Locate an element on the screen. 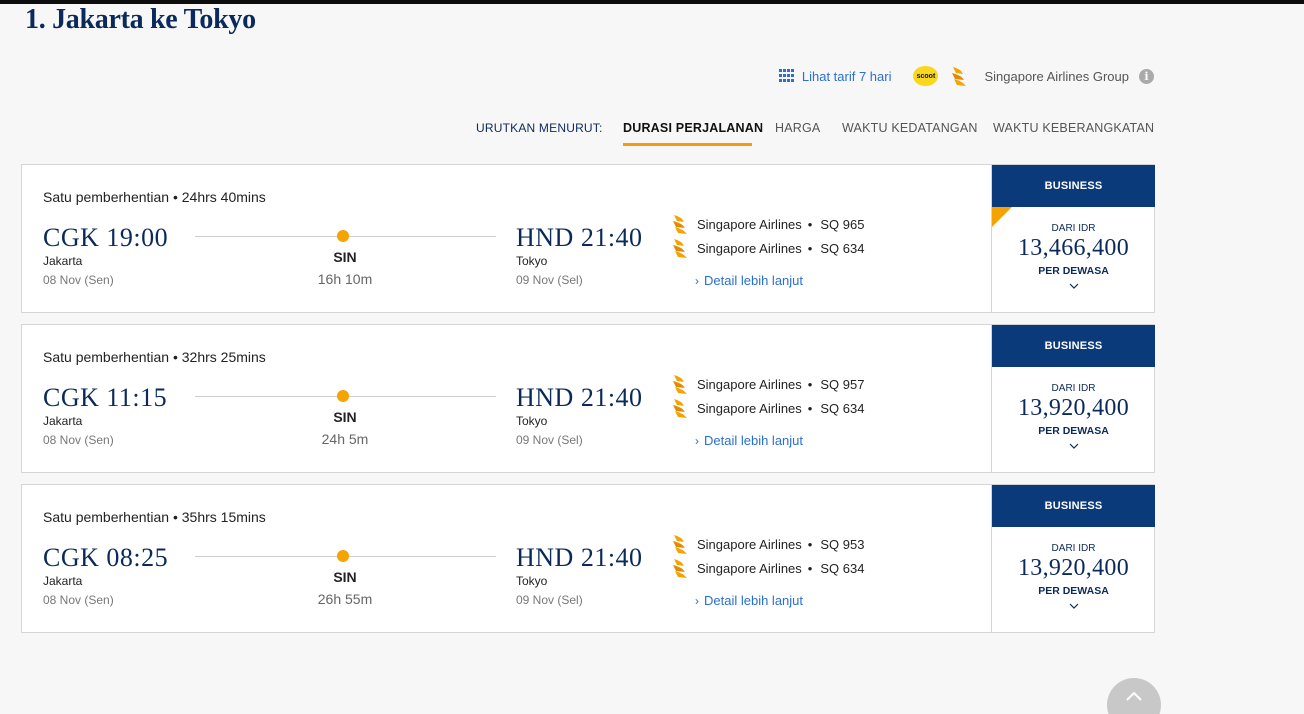 The height and width of the screenshot is (714, 1304). flight-number: SQ 957 is located at coordinates (842, 384).